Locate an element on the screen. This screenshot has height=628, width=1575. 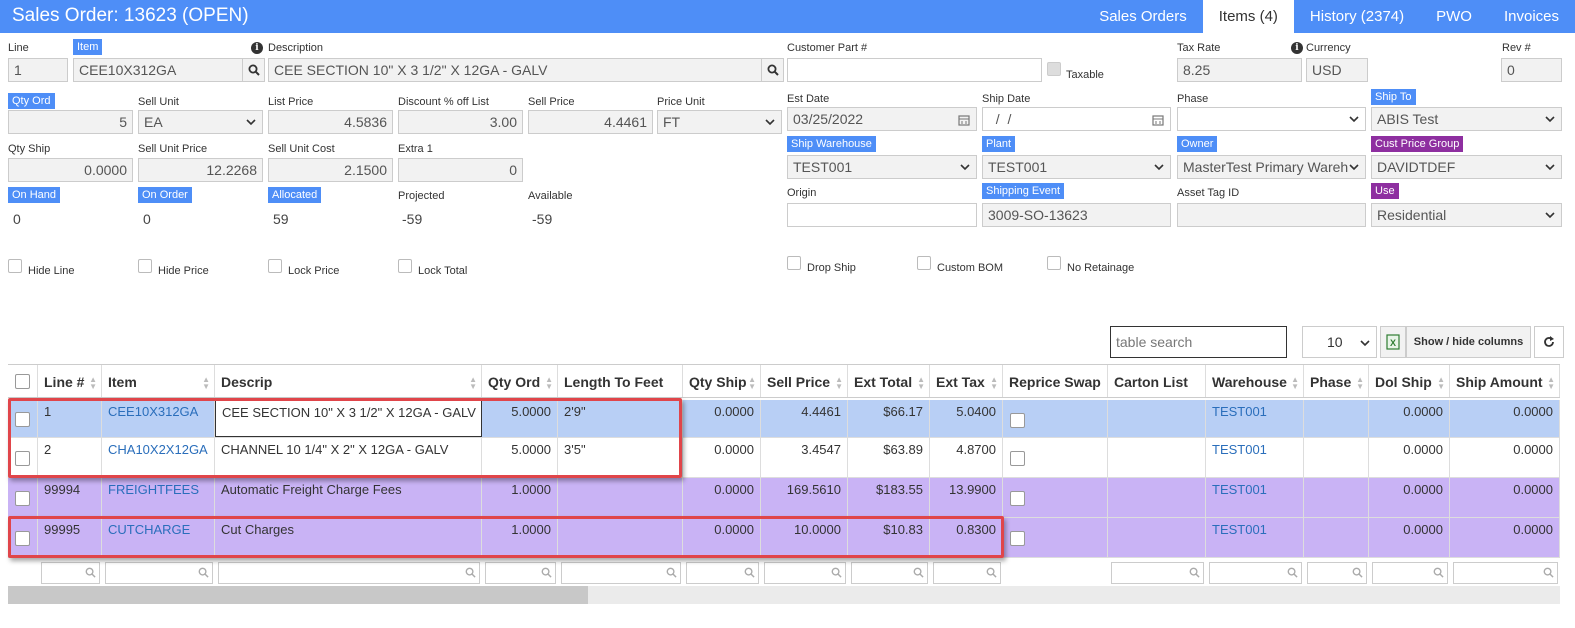
cell-item-link: CUTCHARGE is located at coordinates (158, 537).